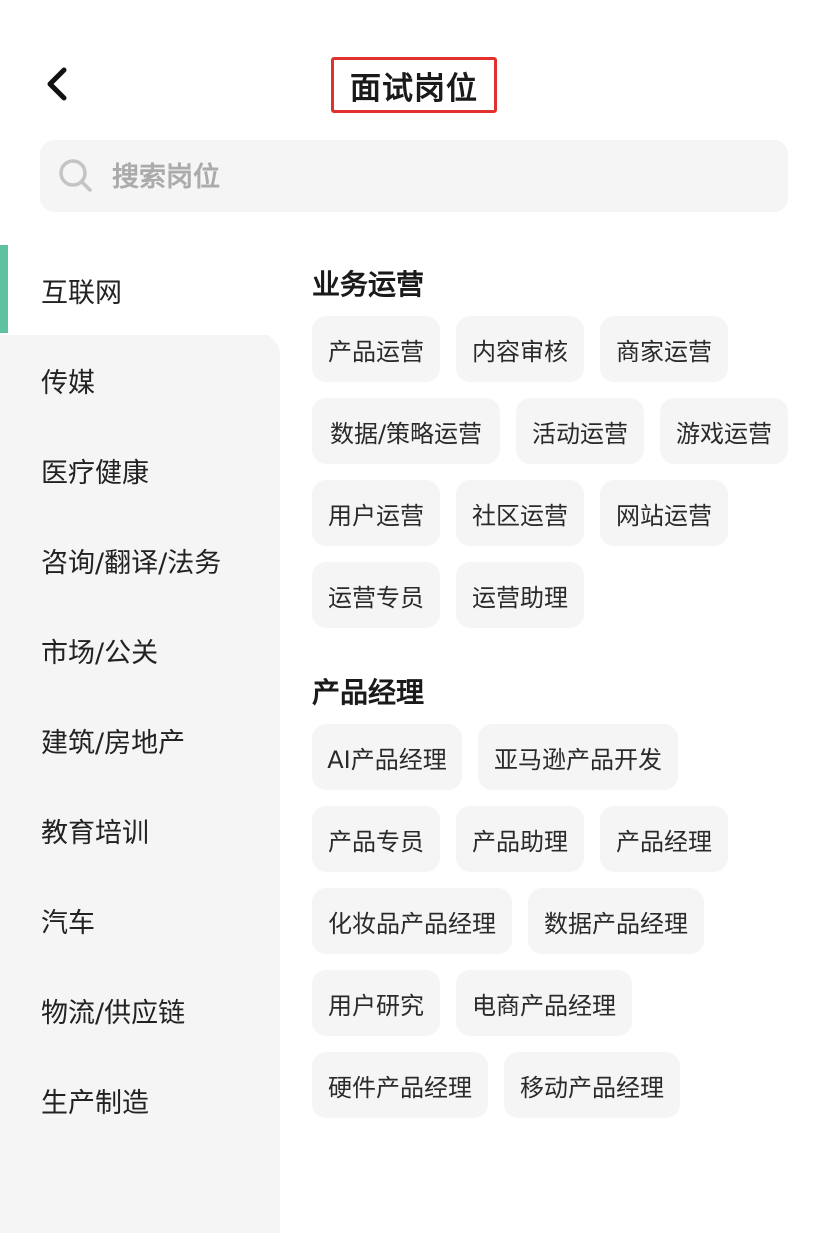 This screenshot has height=1233, width=828. I want to click on sidebar-item-label: 市场/公关, so click(100, 653).